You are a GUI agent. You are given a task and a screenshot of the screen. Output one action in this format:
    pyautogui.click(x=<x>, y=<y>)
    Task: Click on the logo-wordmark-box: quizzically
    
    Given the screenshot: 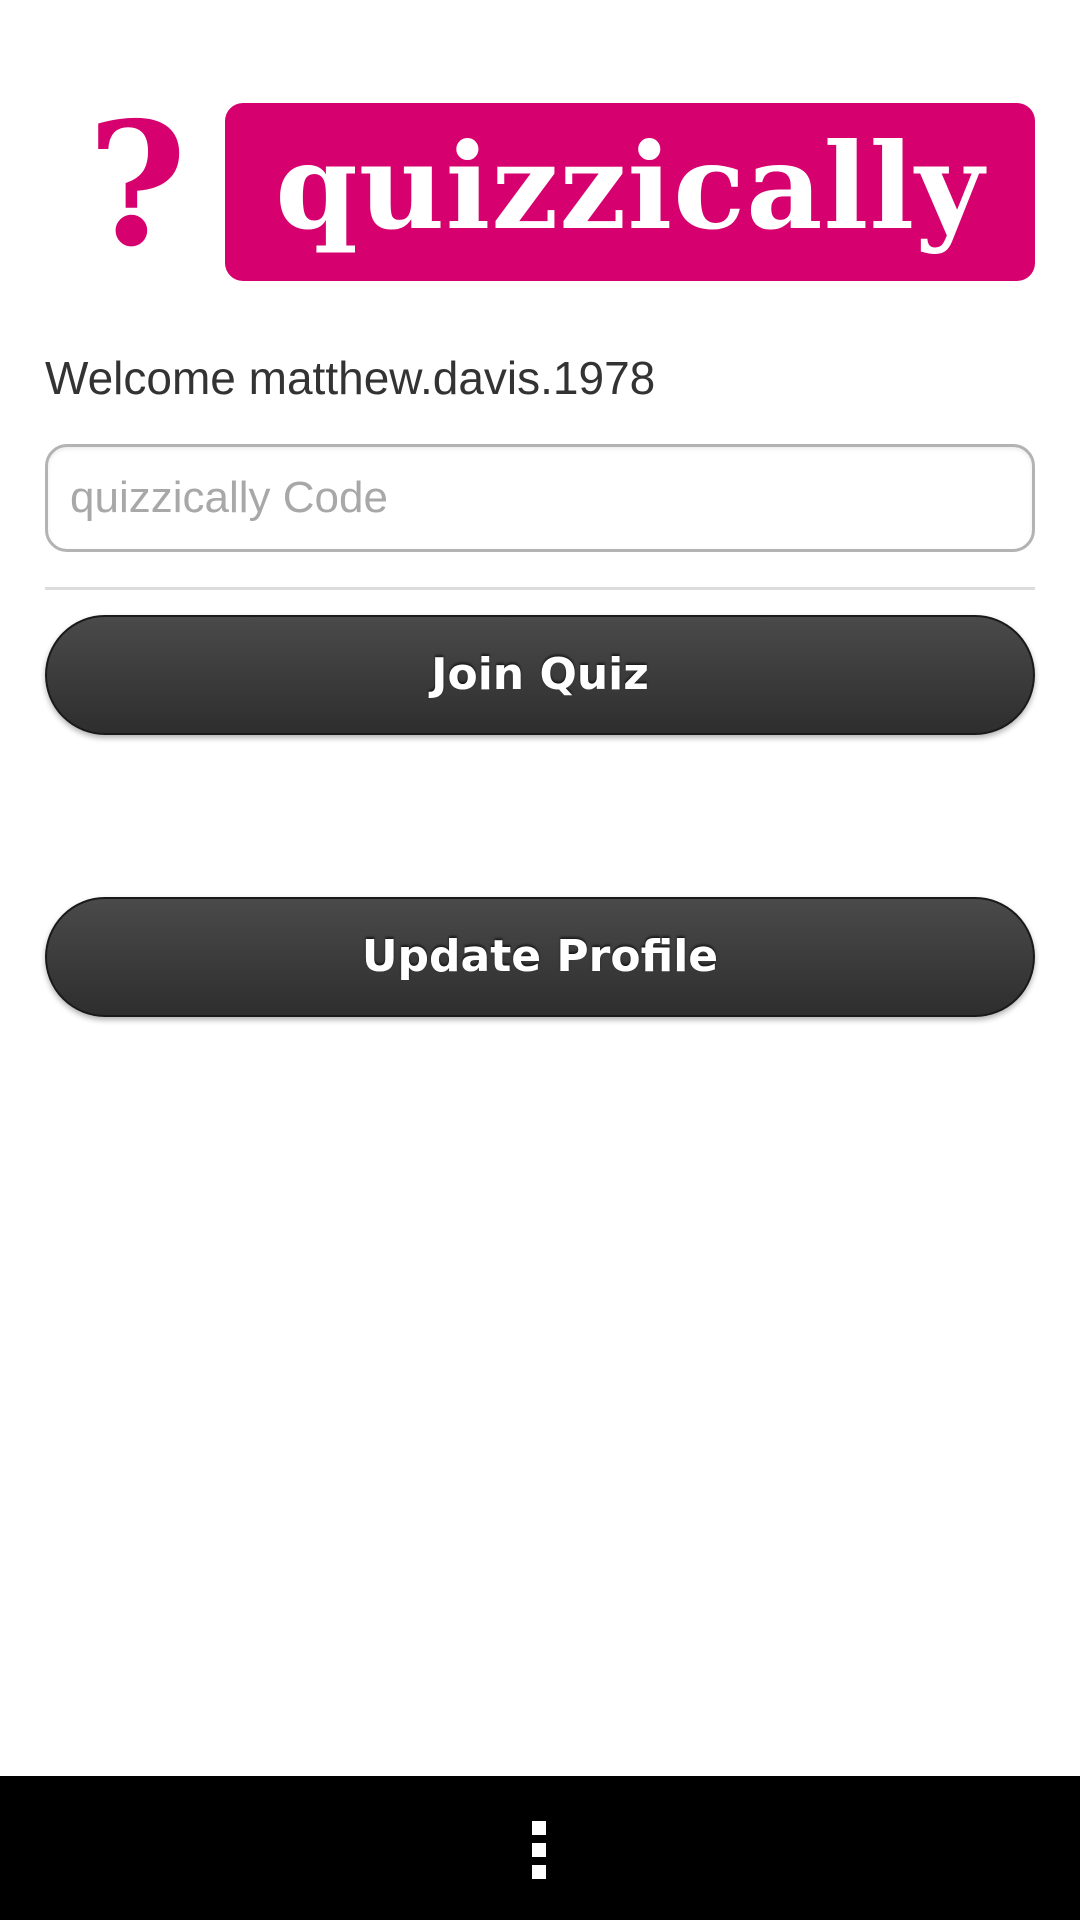 What is the action you would take?
    pyautogui.click(x=630, y=192)
    